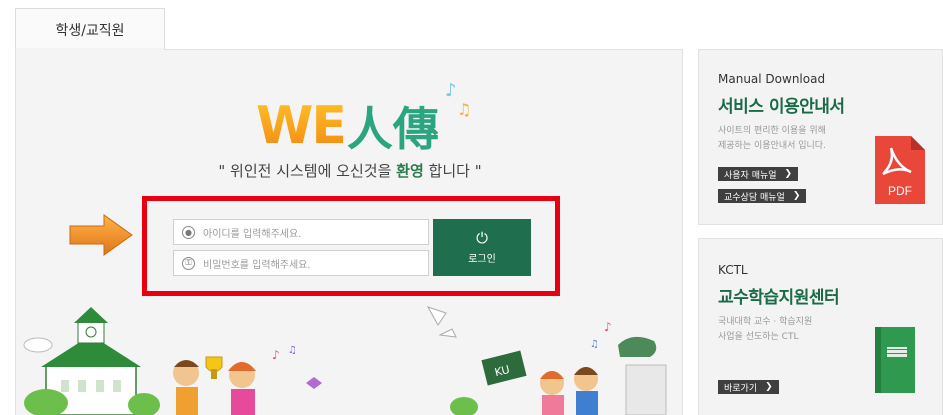 This screenshot has height=415, width=943. I want to click on kctl-desc-line1: 국내대학 교수 · 학습지원, so click(765, 322).